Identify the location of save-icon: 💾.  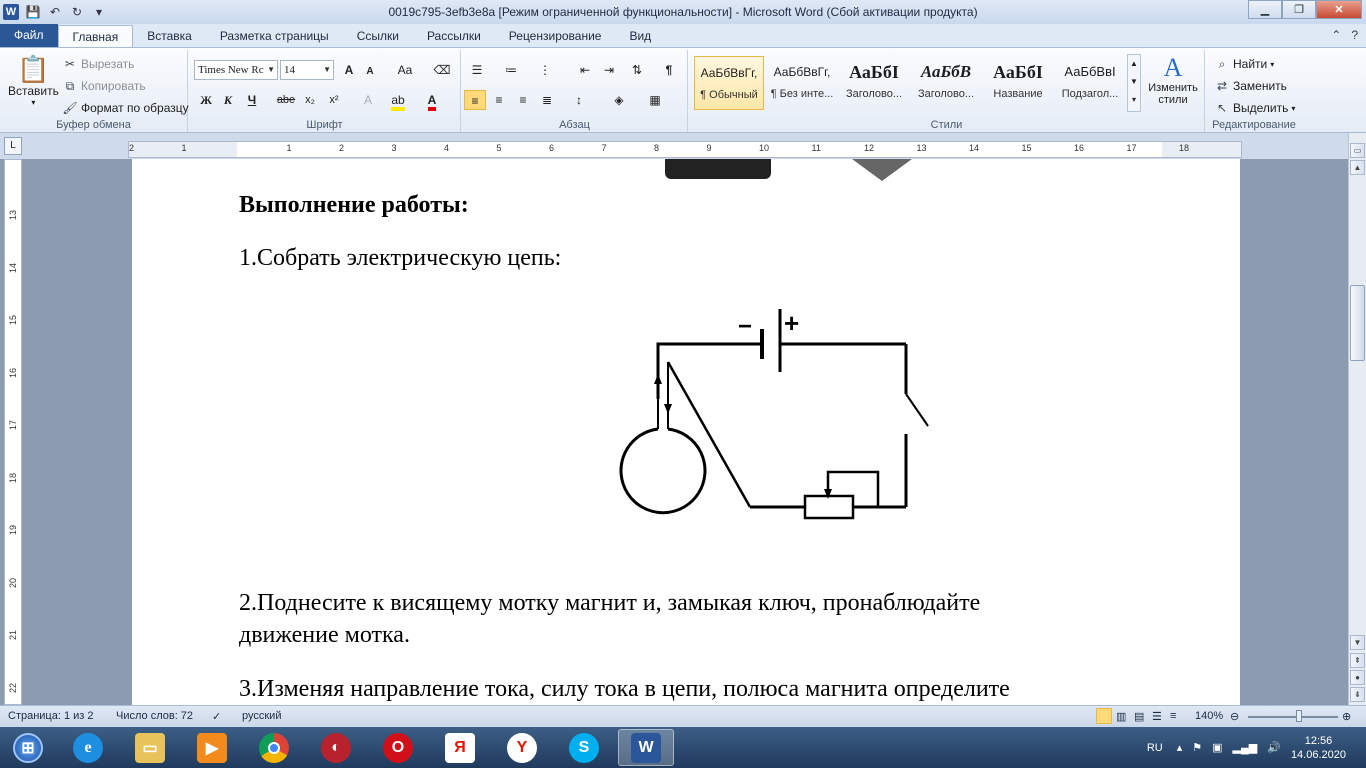
(33, 12).